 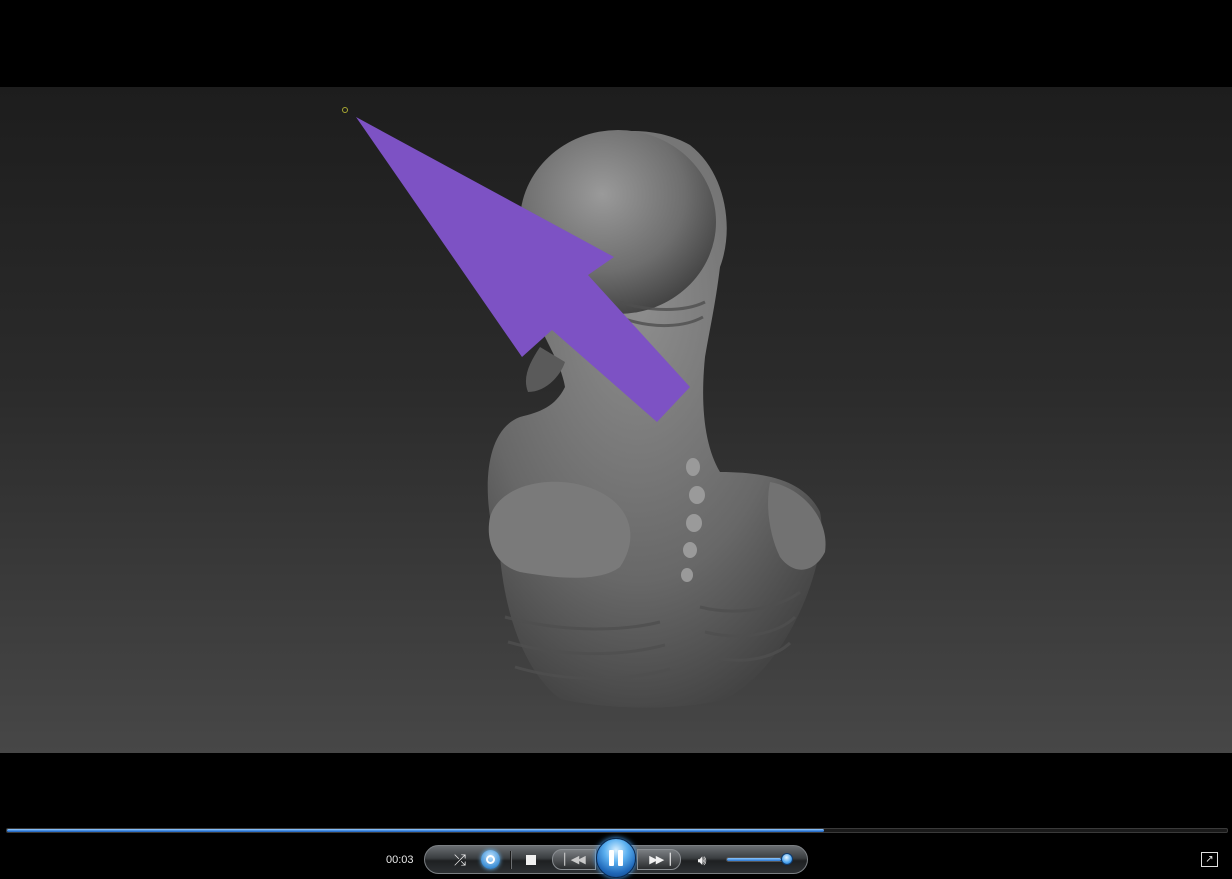 What do you see at coordinates (345, 110) in the screenshot?
I see `cursor-marker` at bounding box center [345, 110].